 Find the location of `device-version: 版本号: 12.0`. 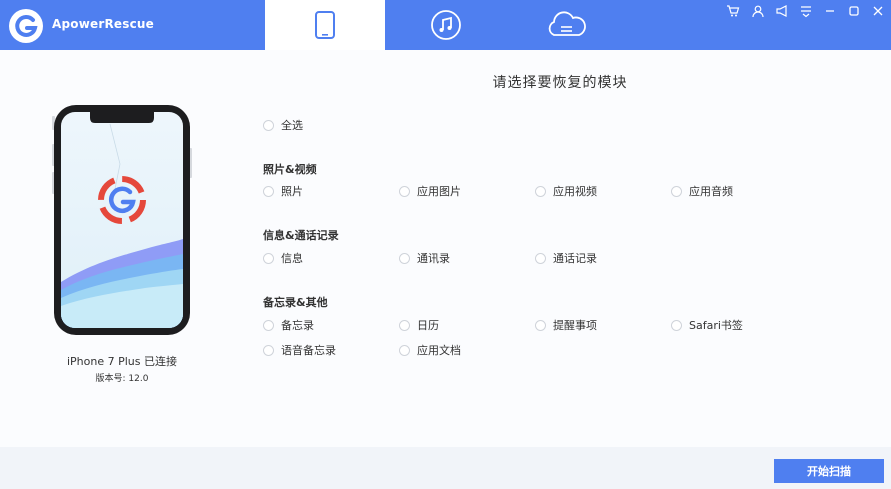

device-version: 版本号: 12.0 is located at coordinates (122, 379).